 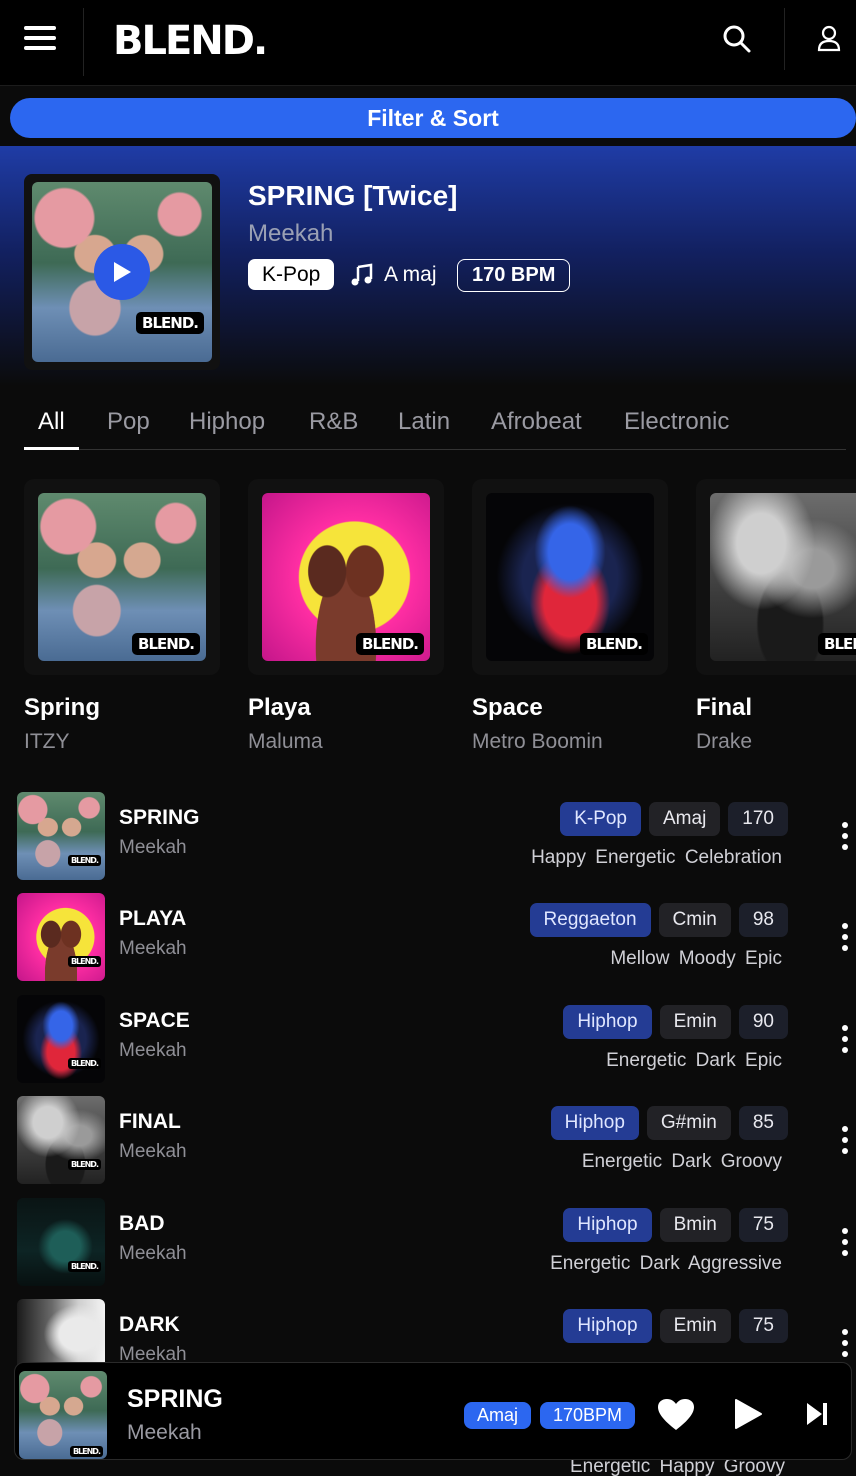 I want to click on key-chip: Amaj, so click(x=685, y=819).